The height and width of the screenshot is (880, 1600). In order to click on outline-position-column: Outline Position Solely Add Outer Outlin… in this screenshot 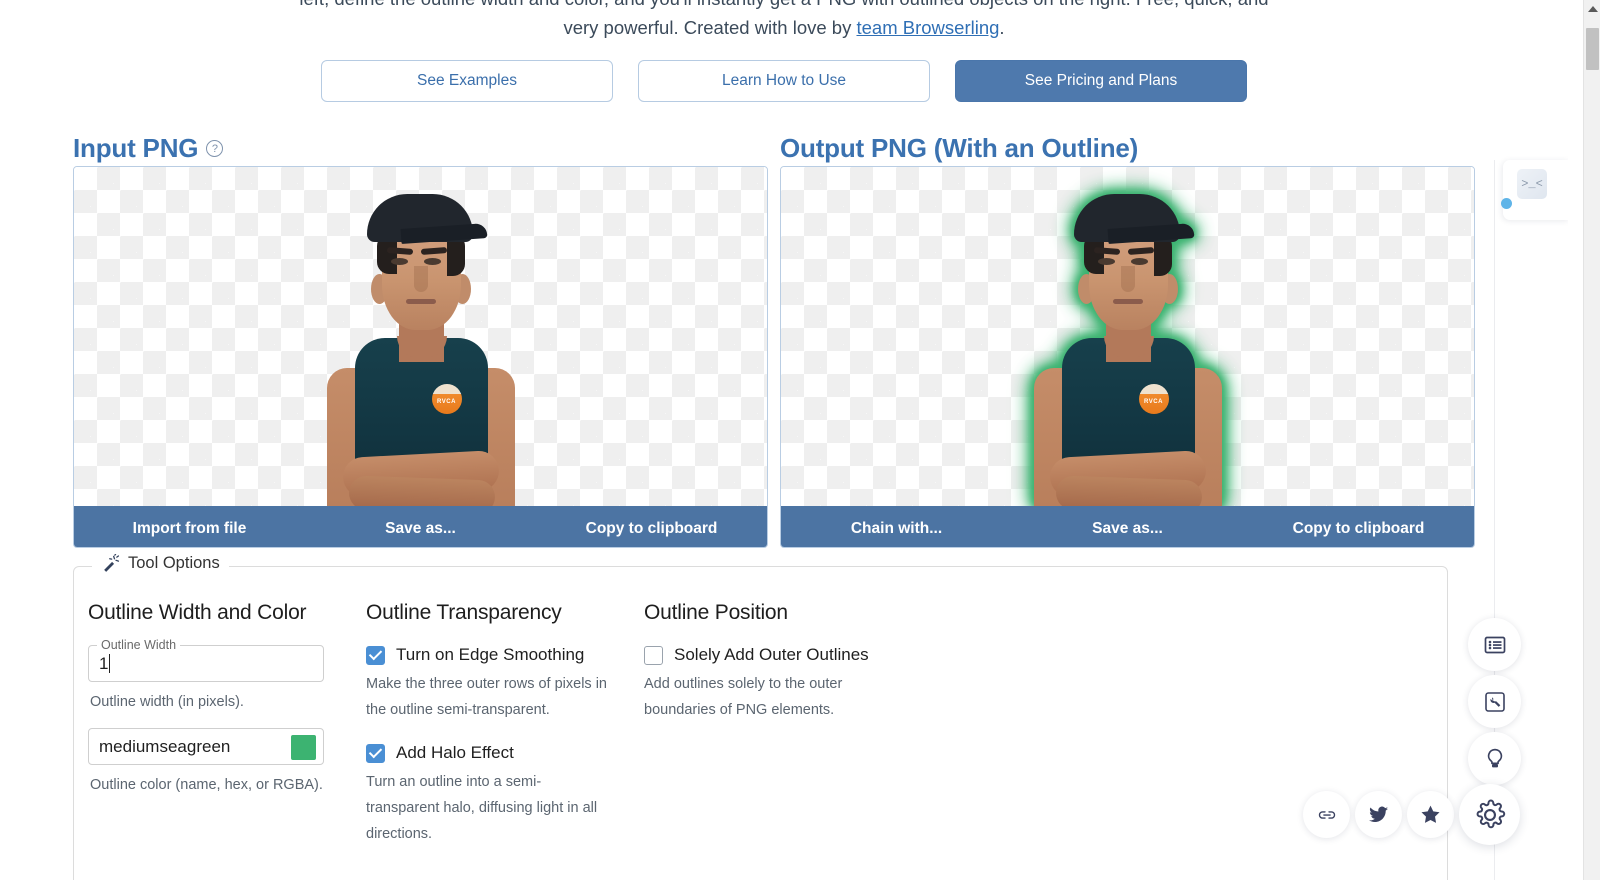, I will do `click(783, 734)`.